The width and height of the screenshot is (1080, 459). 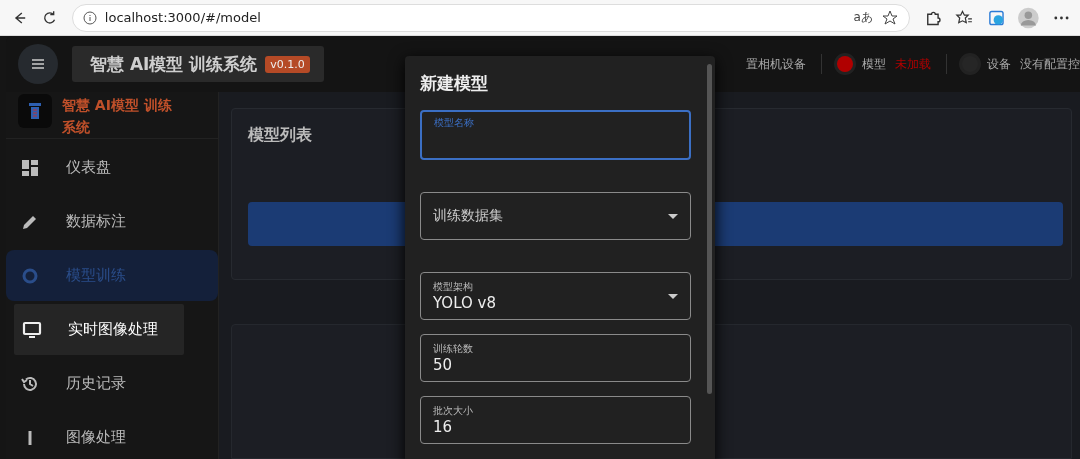 What do you see at coordinates (776, 64) in the screenshot?
I see `status-text: 置相机设备` at bounding box center [776, 64].